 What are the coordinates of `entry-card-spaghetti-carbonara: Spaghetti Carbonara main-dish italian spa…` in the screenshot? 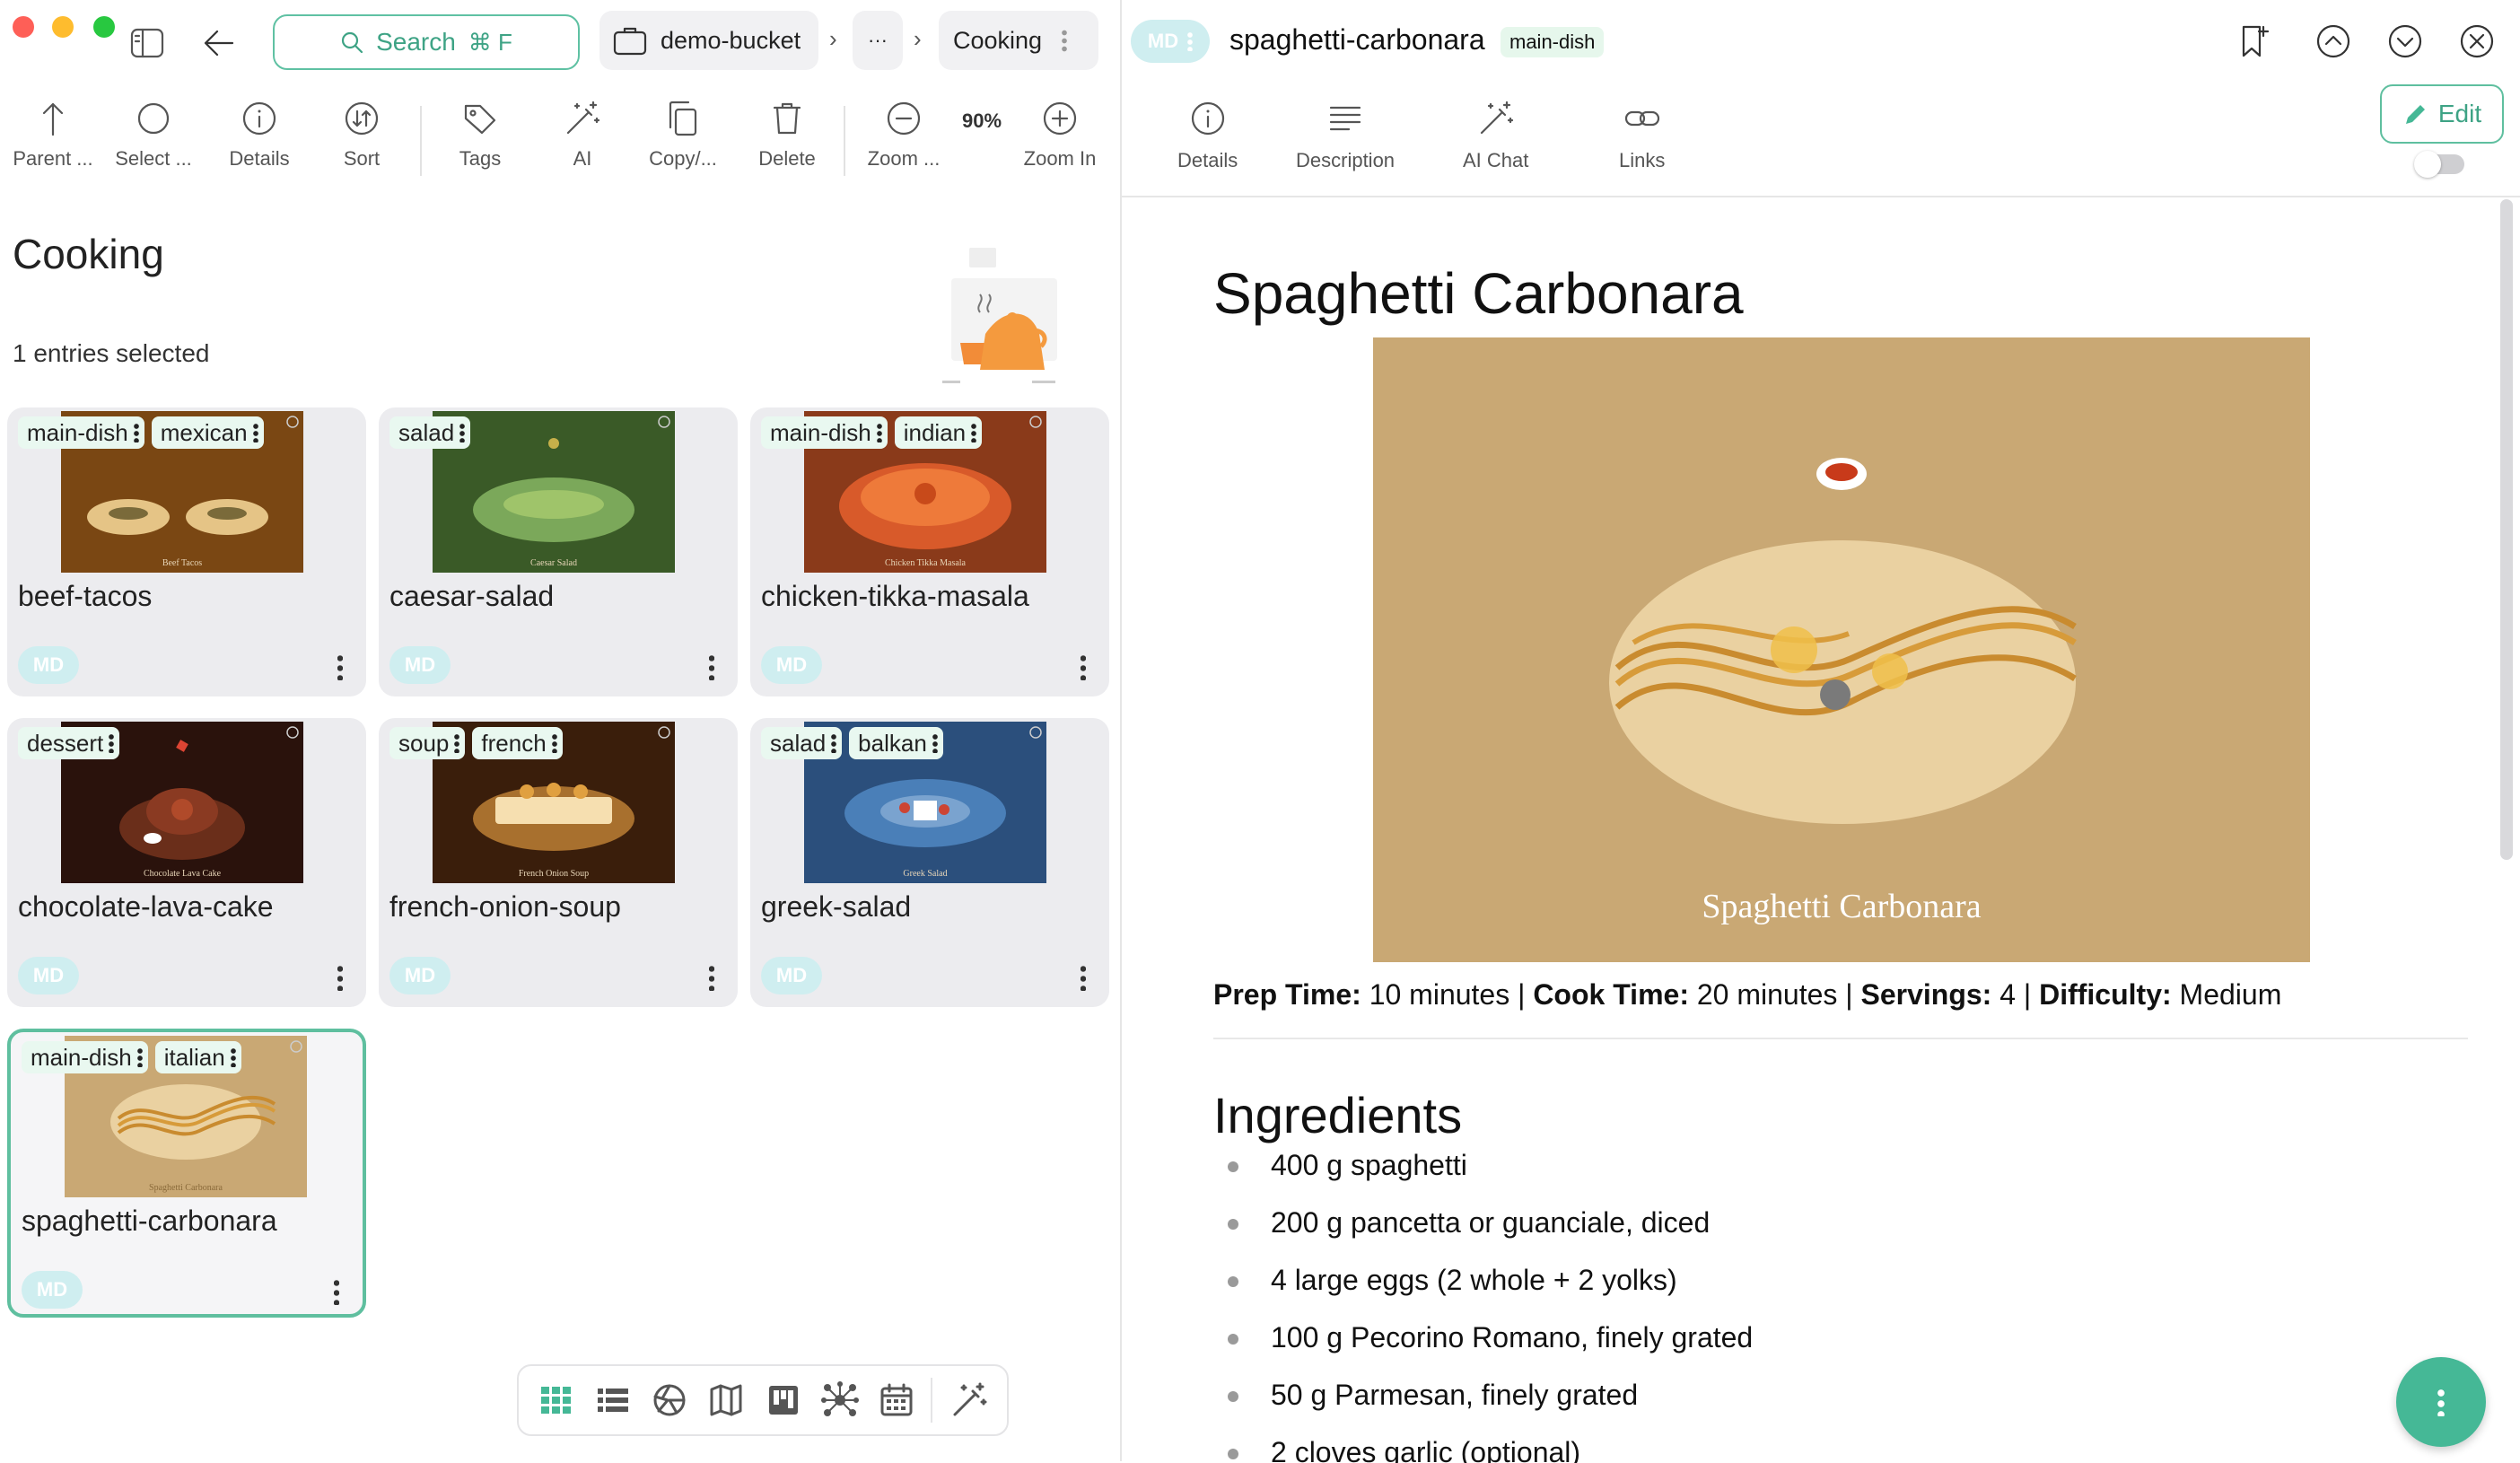 It's located at (186, 1173).